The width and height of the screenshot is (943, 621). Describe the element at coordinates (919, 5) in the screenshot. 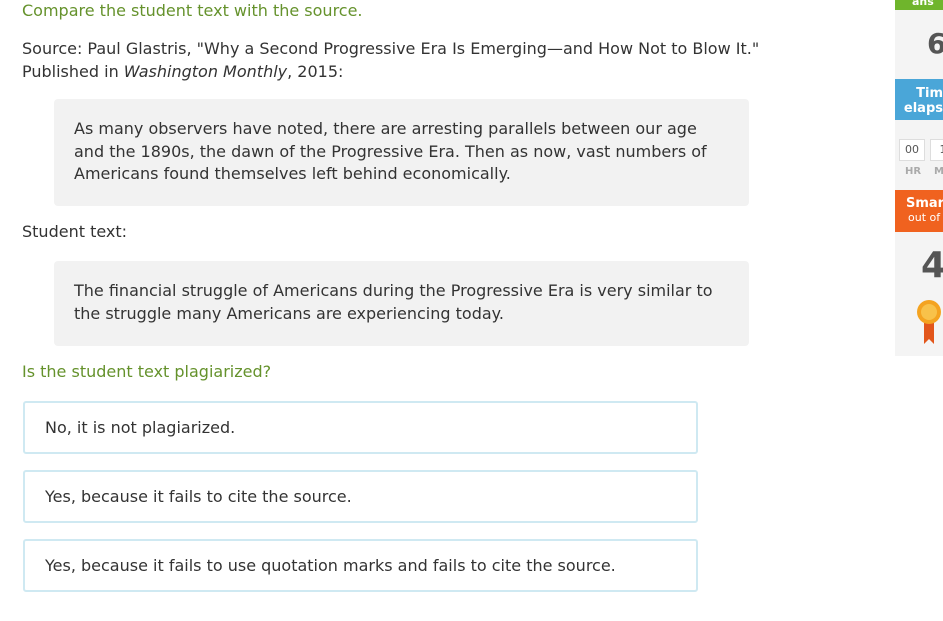

I see `answered-header: ans` at that location.